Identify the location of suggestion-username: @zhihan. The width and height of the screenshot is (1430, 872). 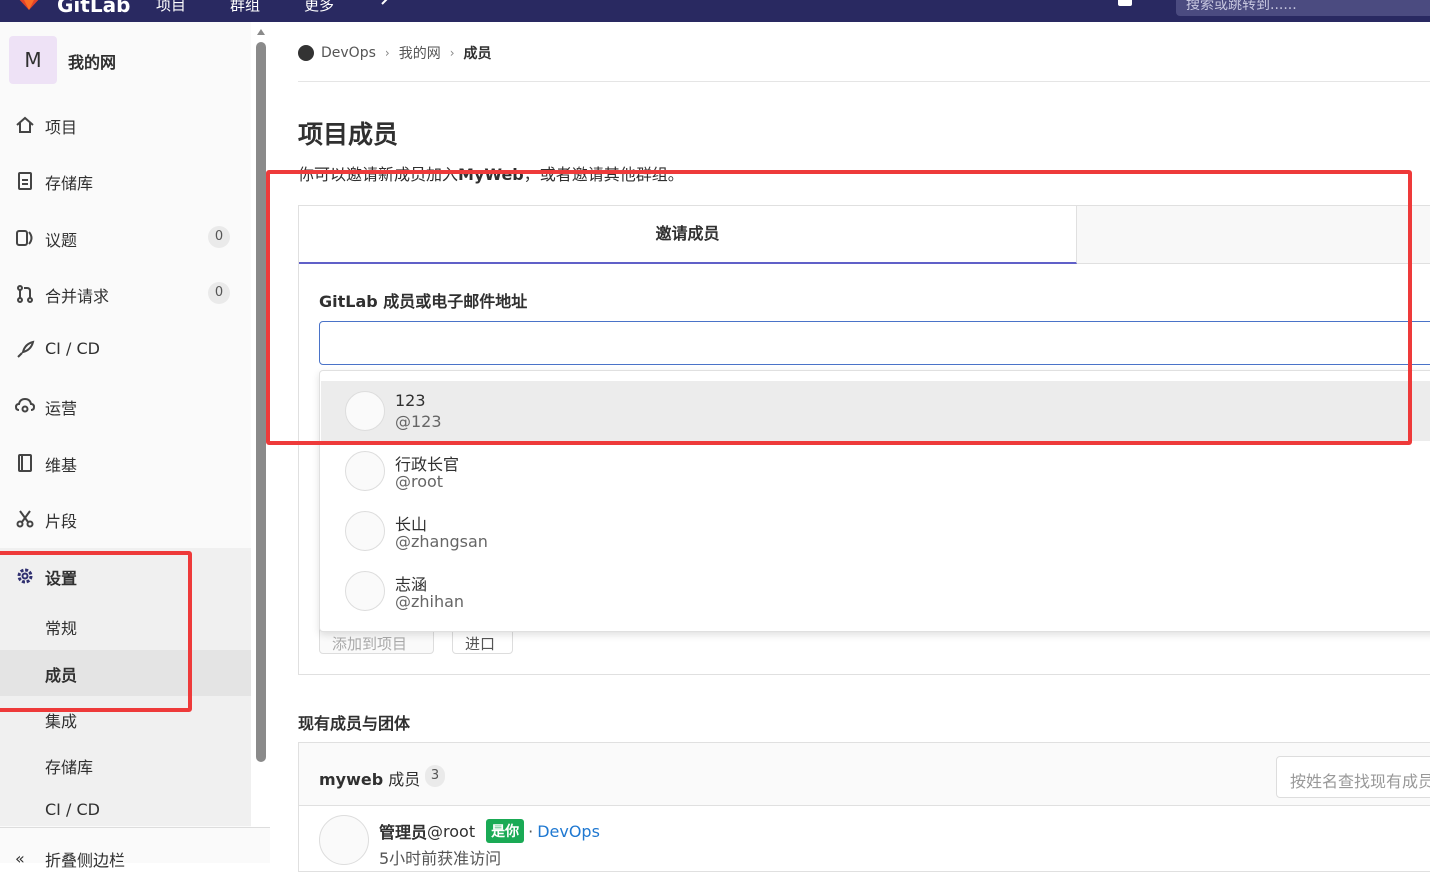
(430, 601).